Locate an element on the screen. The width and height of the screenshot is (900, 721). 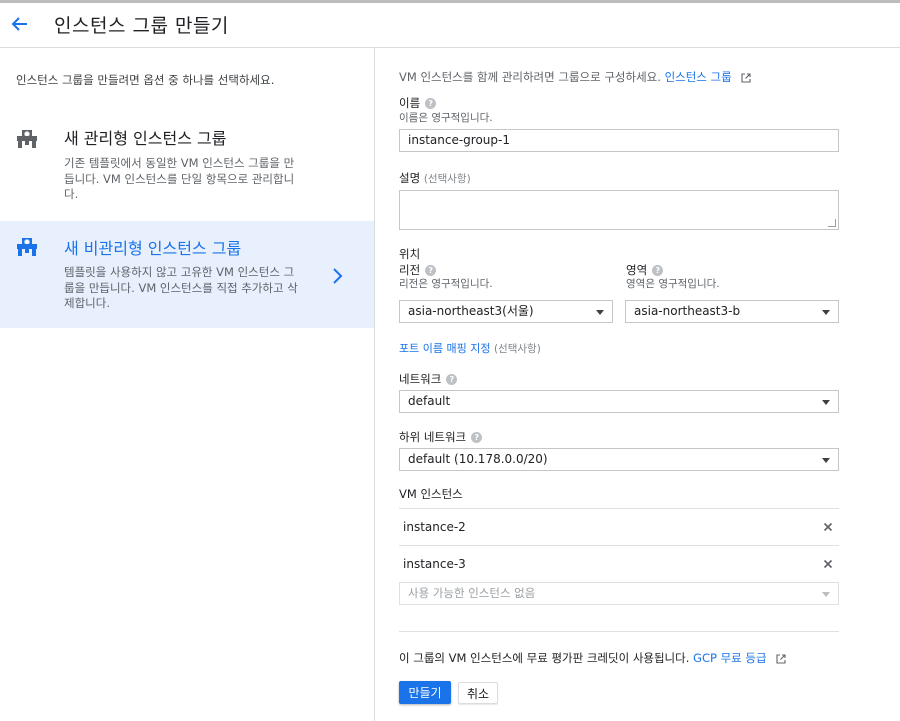
location-label: 위치 is located at coordinates (410, 254).